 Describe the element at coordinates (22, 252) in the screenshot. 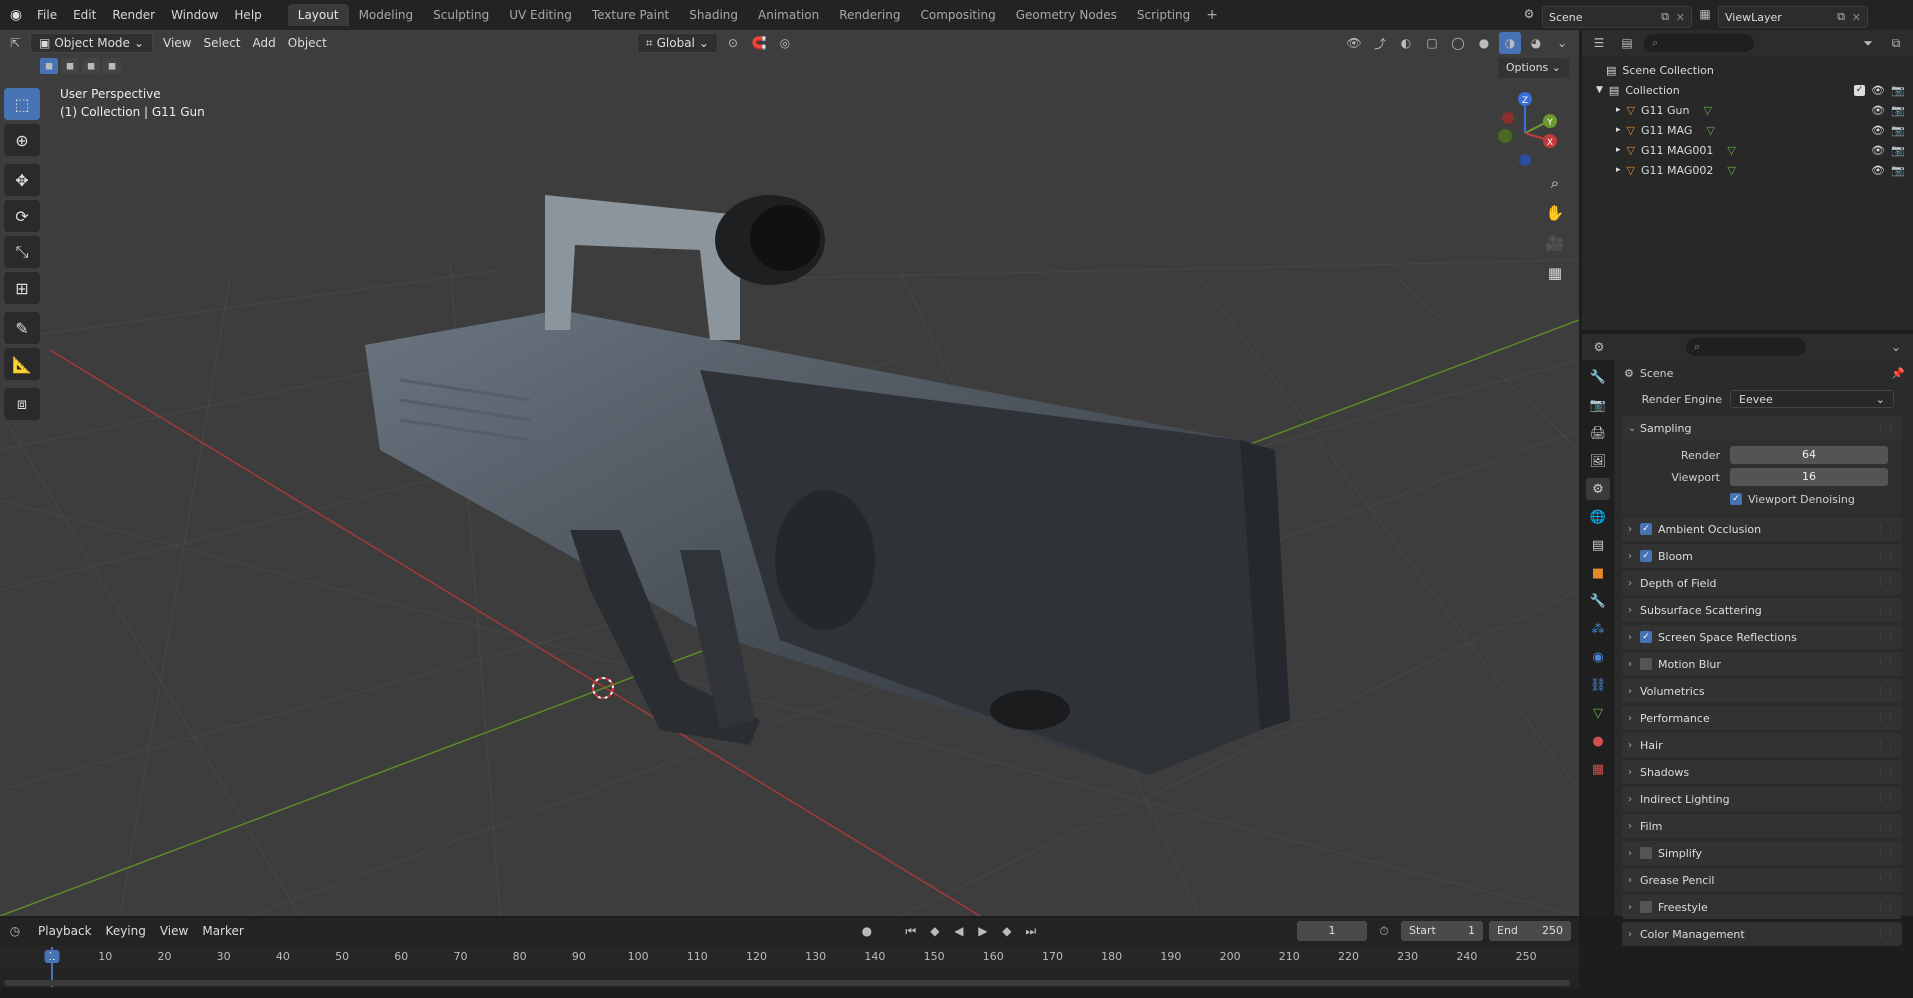

I see `scale-tool-icon: ⤡` at that location.